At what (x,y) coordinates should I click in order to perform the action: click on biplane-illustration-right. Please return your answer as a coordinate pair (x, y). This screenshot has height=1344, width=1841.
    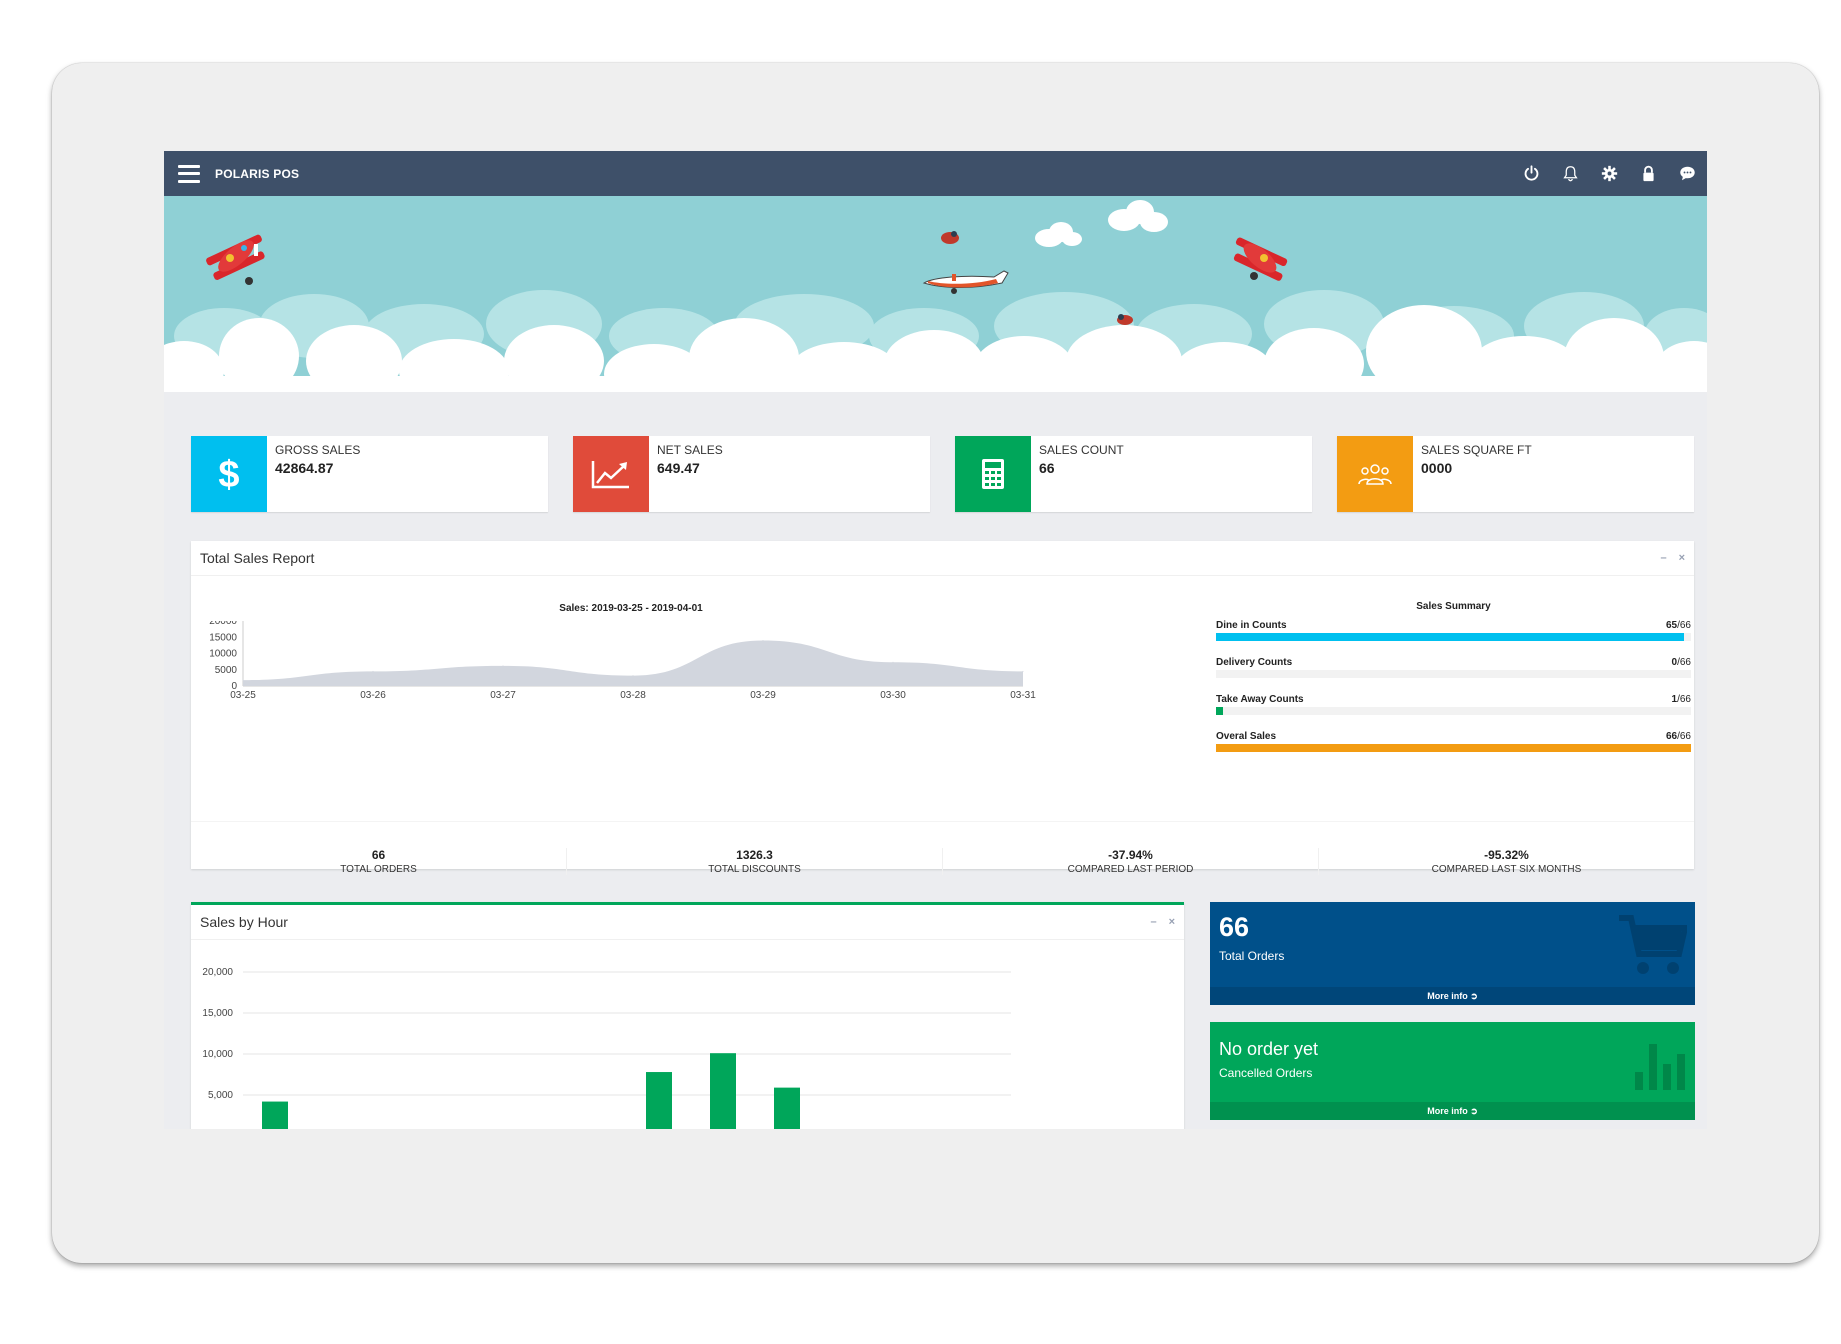
    Looking at the image, I should click on (1260, 259).